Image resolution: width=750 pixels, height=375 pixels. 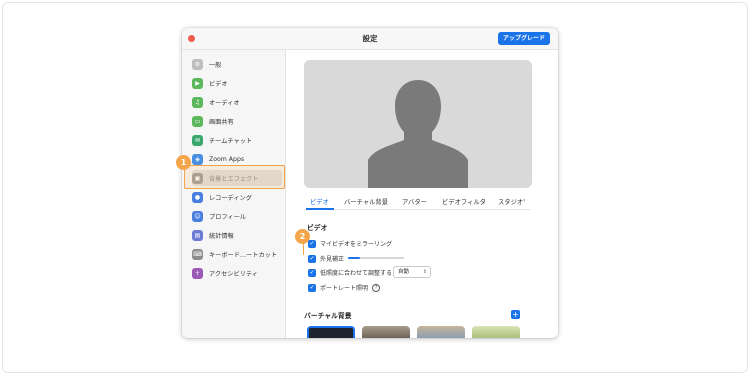 What do you see at coordinates (197, 102) in the screenshot?
I see `headphones-icon: ♫` at bounding box center [197, 102].